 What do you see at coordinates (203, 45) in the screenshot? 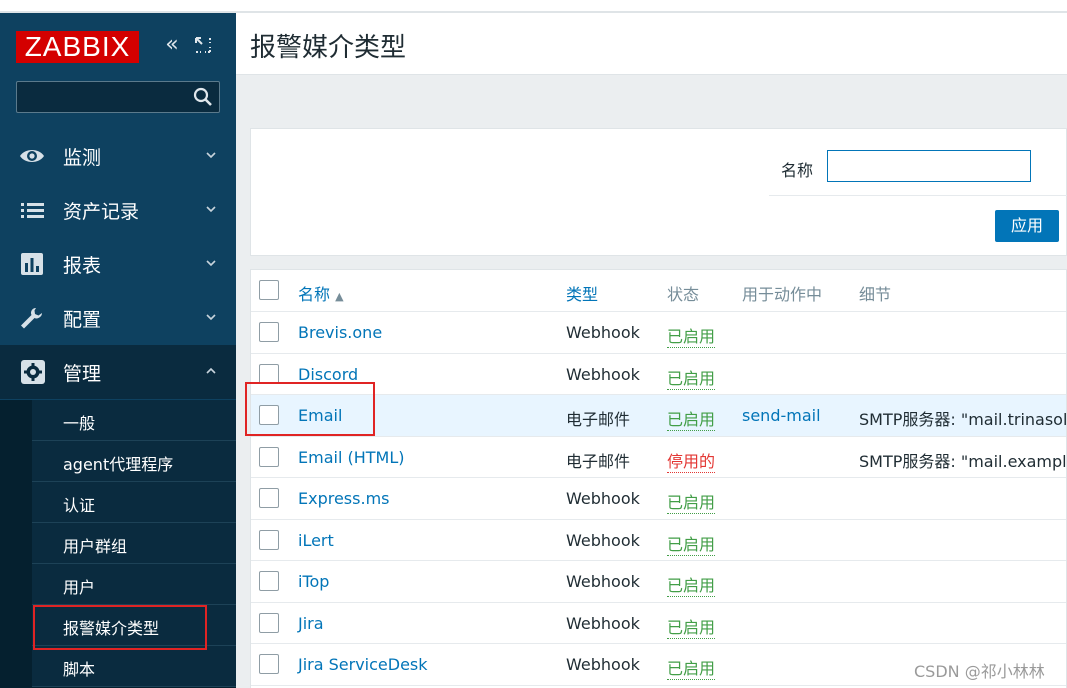
I see `expand-icon` at bounding box center [203, 45].